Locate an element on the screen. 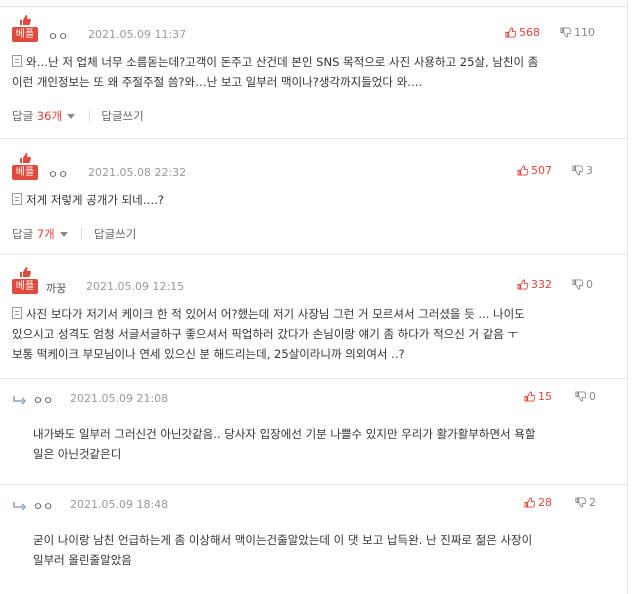 The width and height of the screenshot is (633, 594). comment-meta: 베플 ㅇㅇ 2021.05.09 11:37 568 110 is located at coordinates (317, 29).